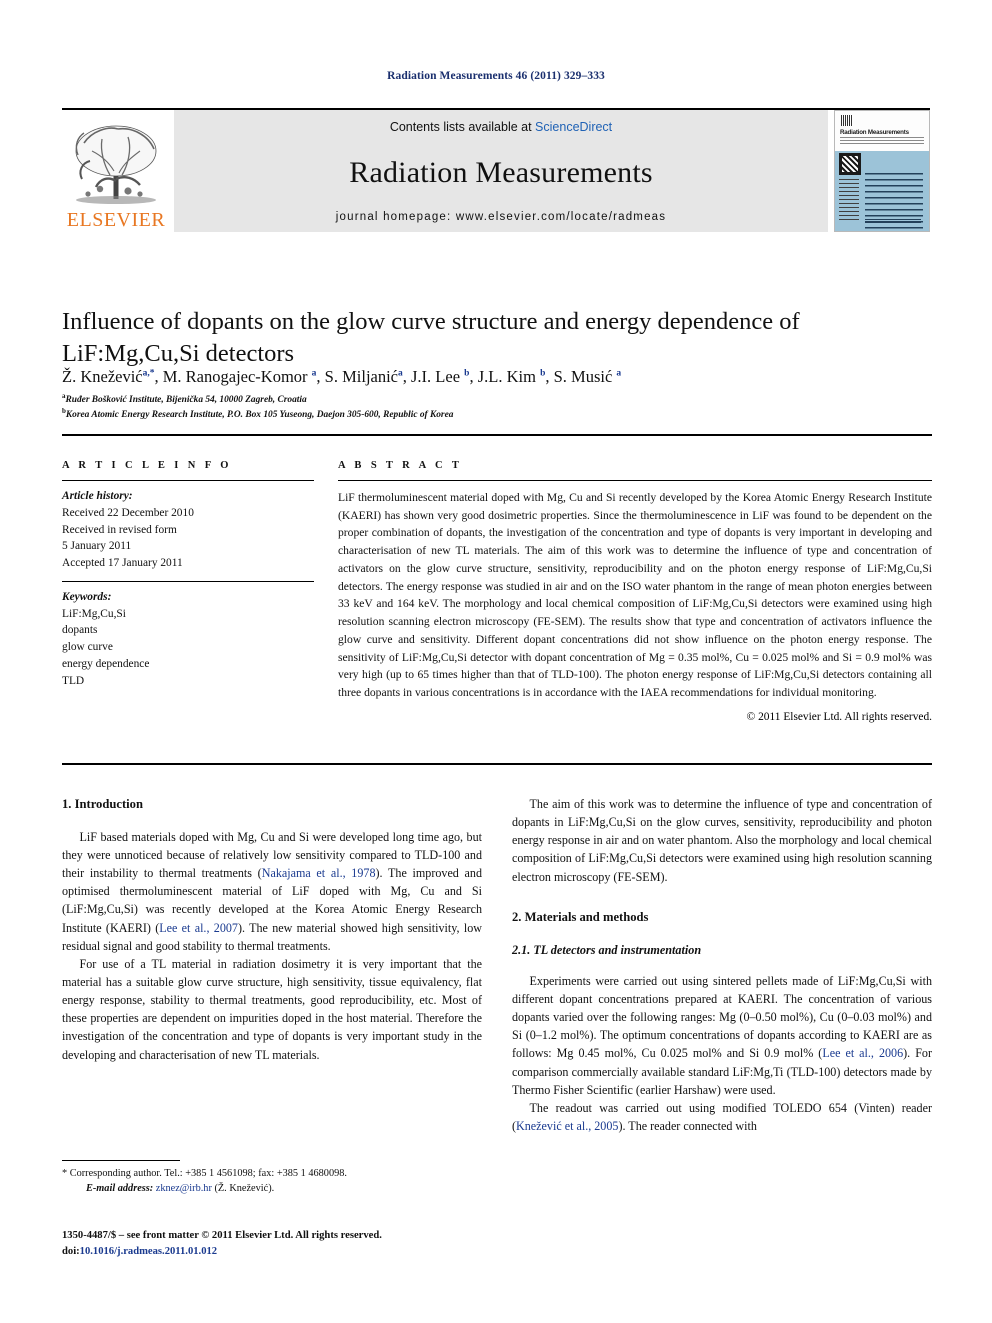 The width and height of the screenshot is (992, 1323). What do you see at coordinates (121, 1160) in the screenshot?
I see `footnote-divider` at bounding box center [121, 1160].